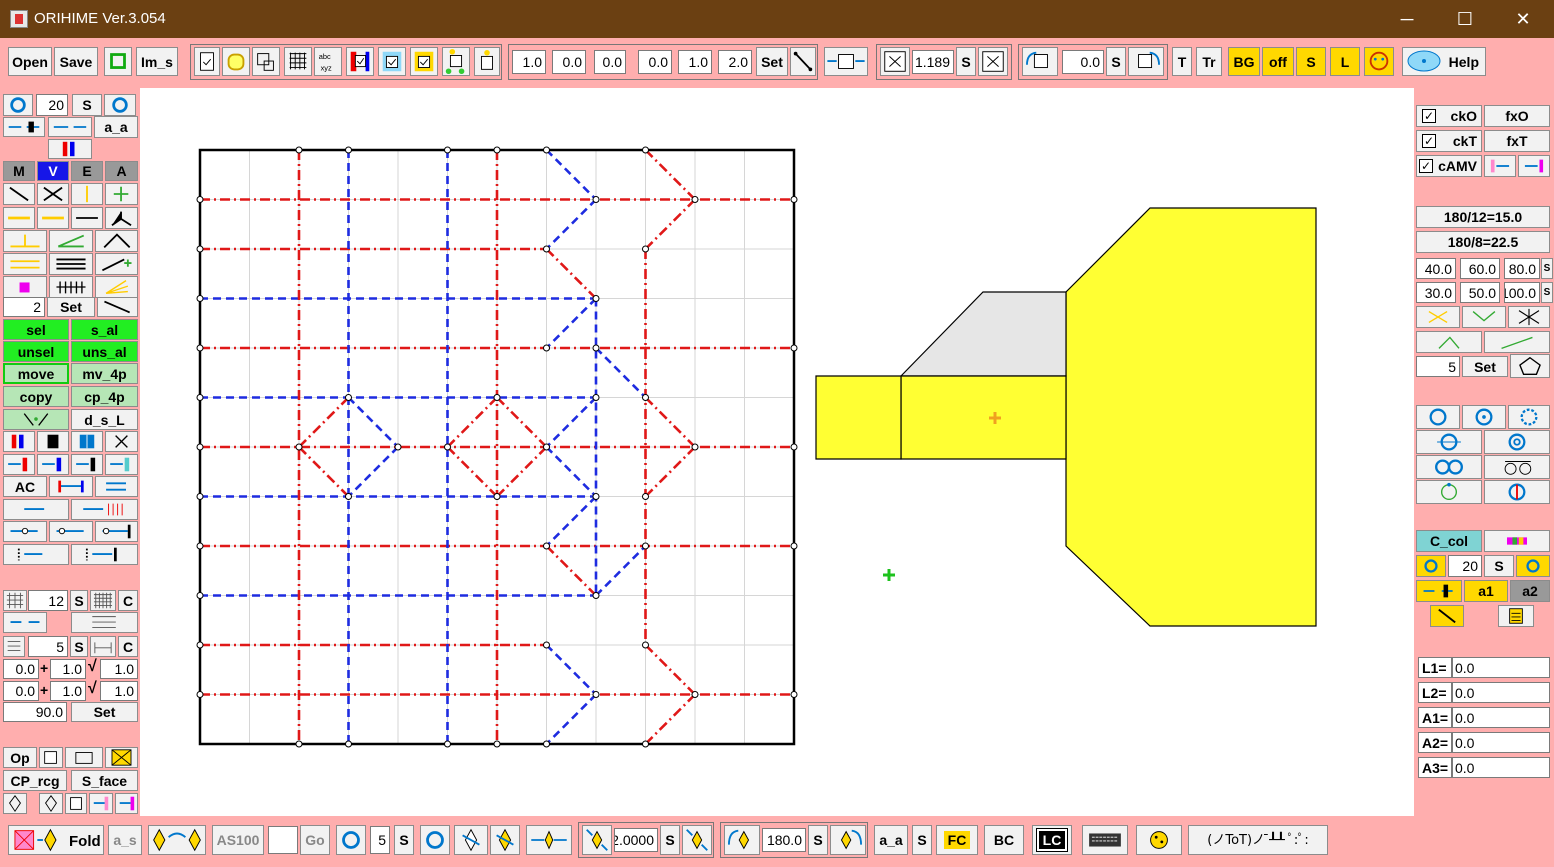 The image size is (1554, 867). I want to click on s-face-button: S_face, so click(104, 780).